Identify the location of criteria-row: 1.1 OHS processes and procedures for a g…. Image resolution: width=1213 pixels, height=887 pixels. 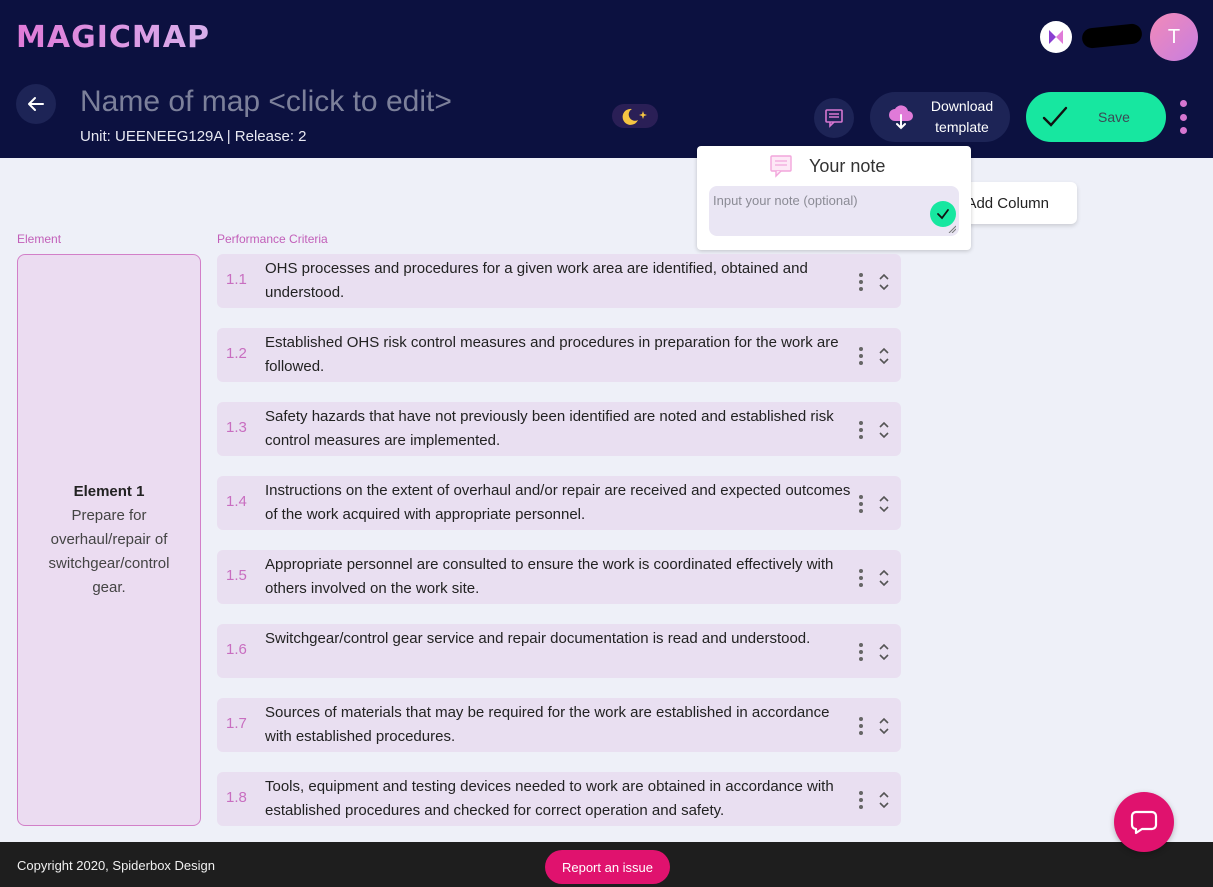
(559, 281).